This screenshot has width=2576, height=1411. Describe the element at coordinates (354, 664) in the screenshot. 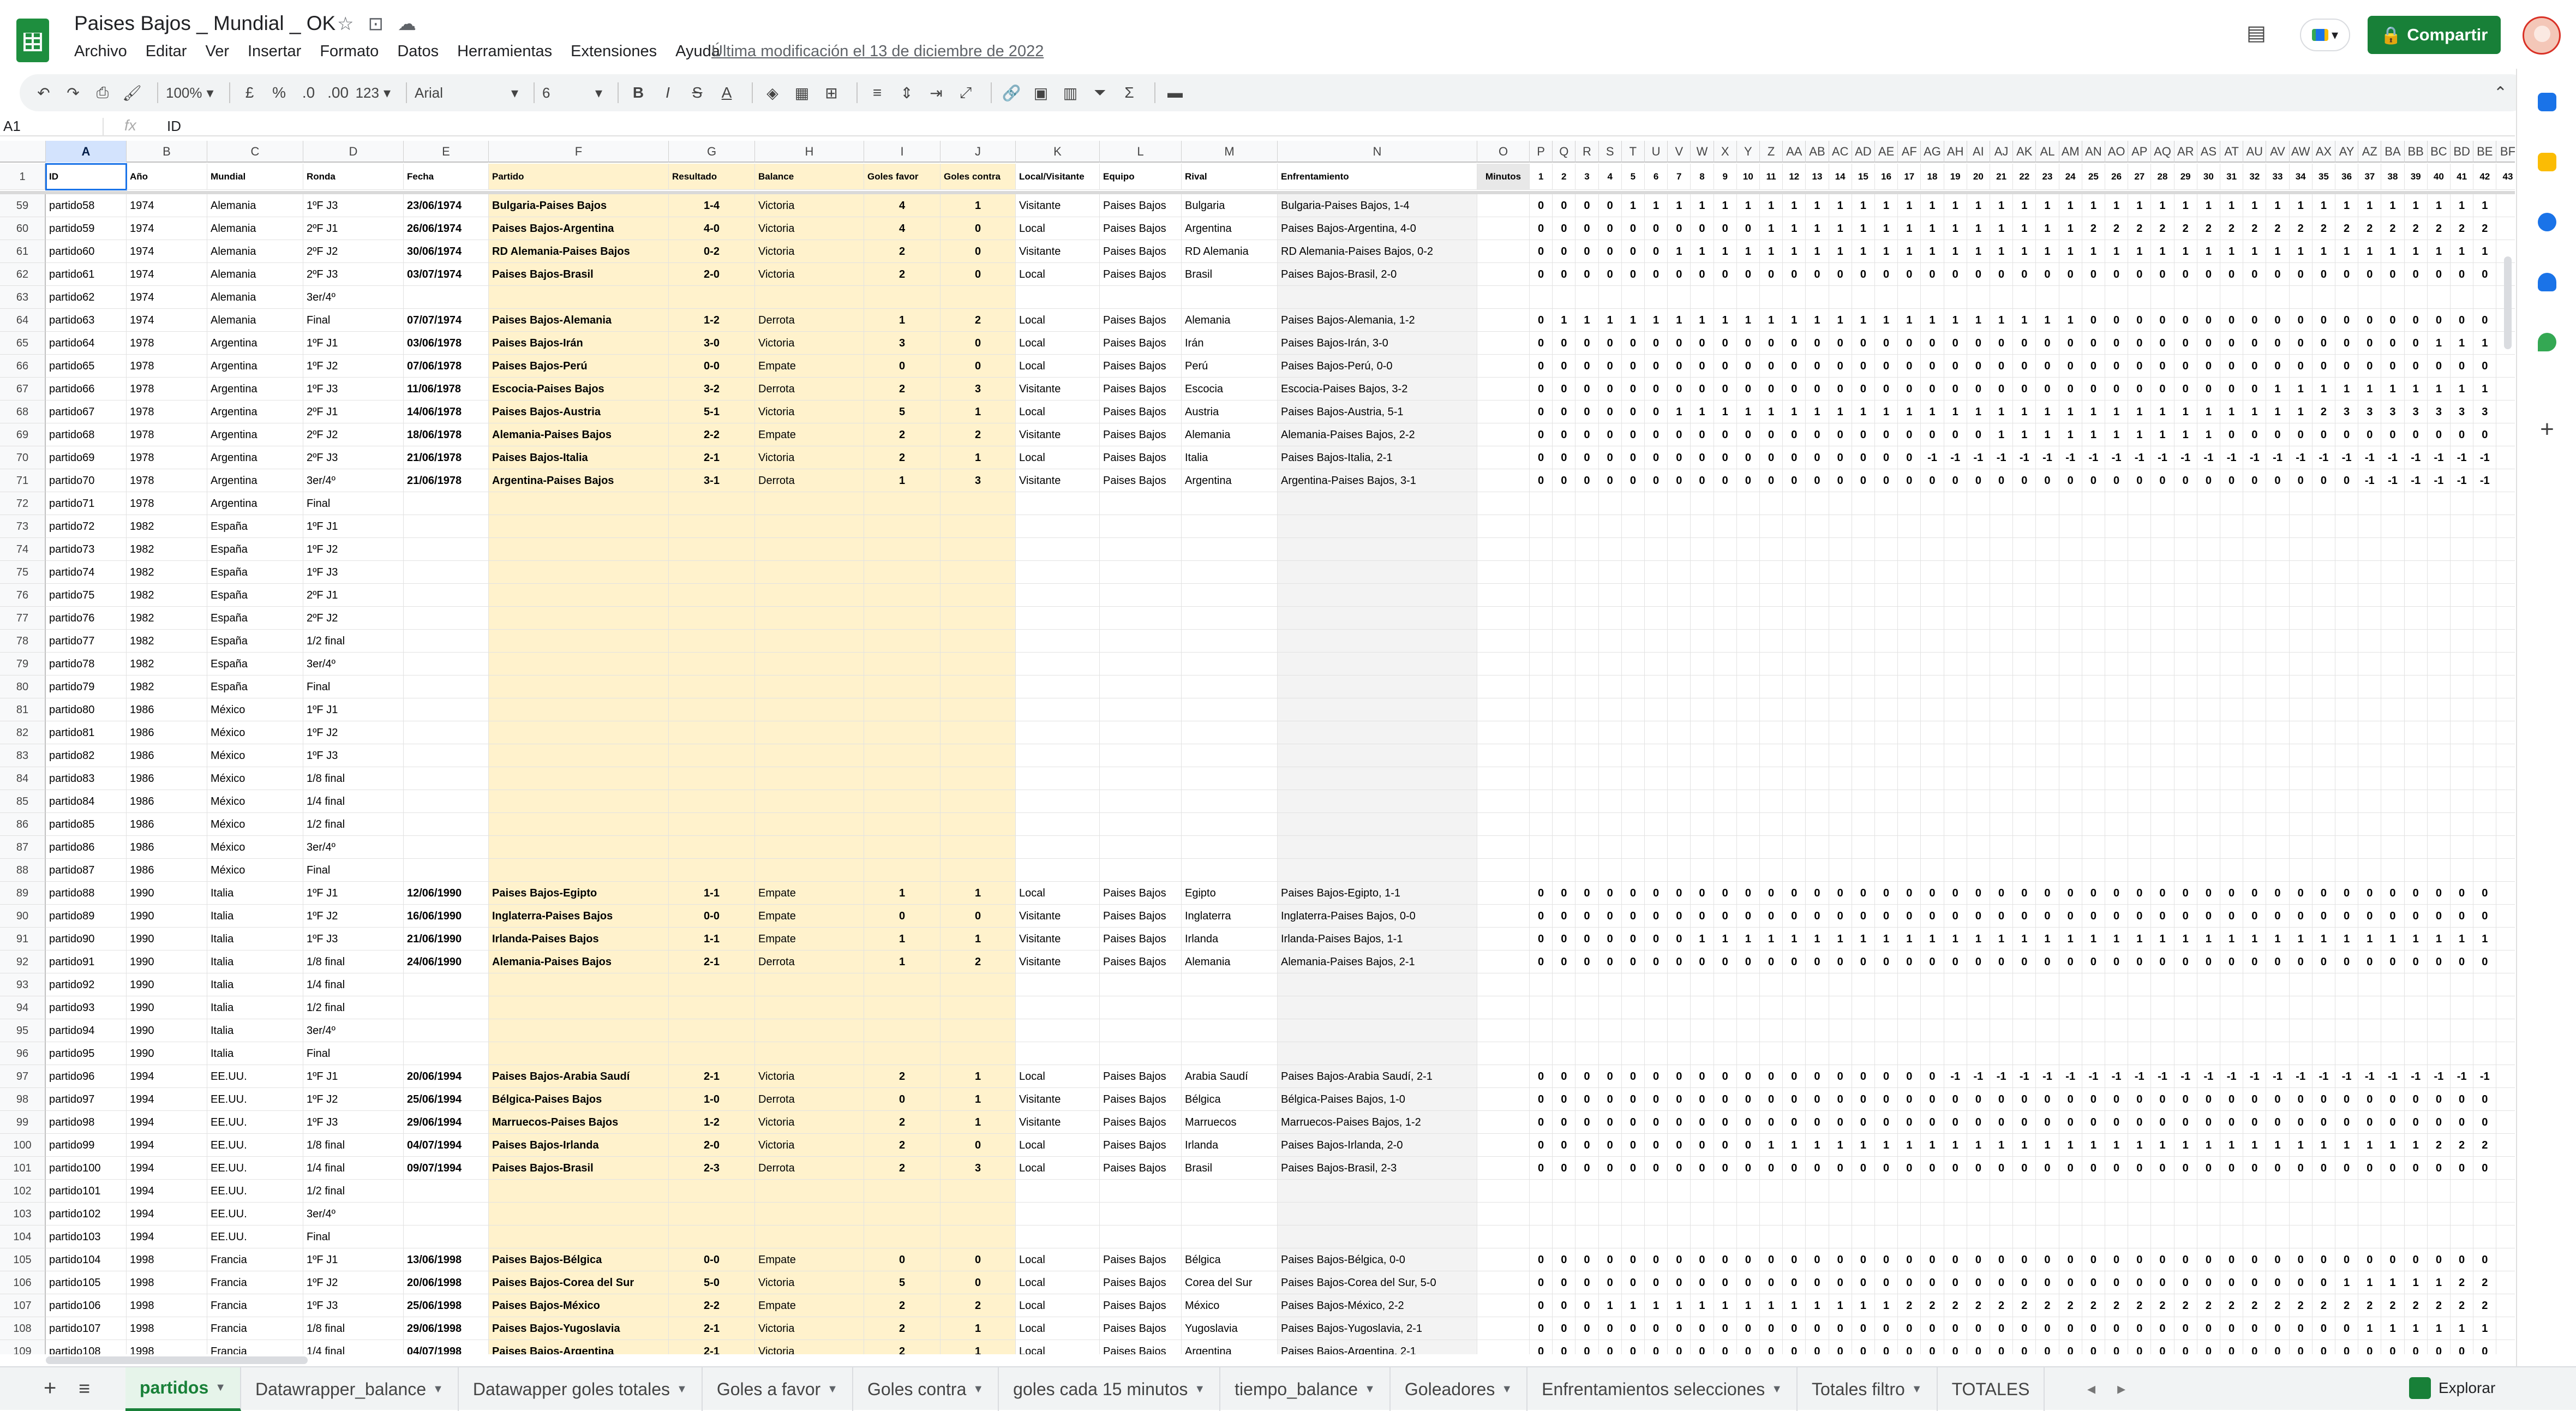

I see `data-cell: 3er/4º` at that location.